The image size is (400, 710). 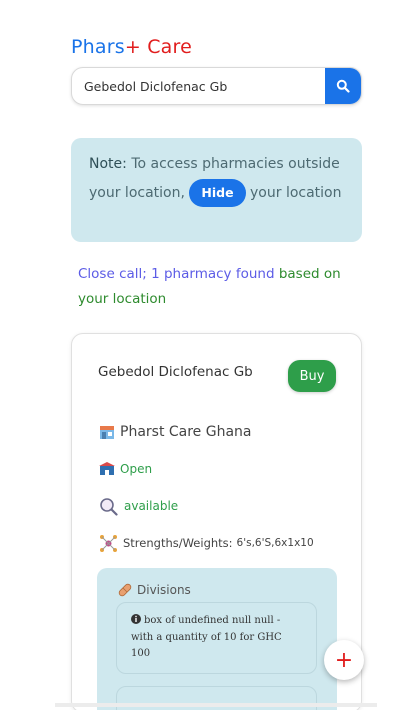 I want to click on pharmacy-row: Pharst Care Ghana, so click(x=175, y=431).